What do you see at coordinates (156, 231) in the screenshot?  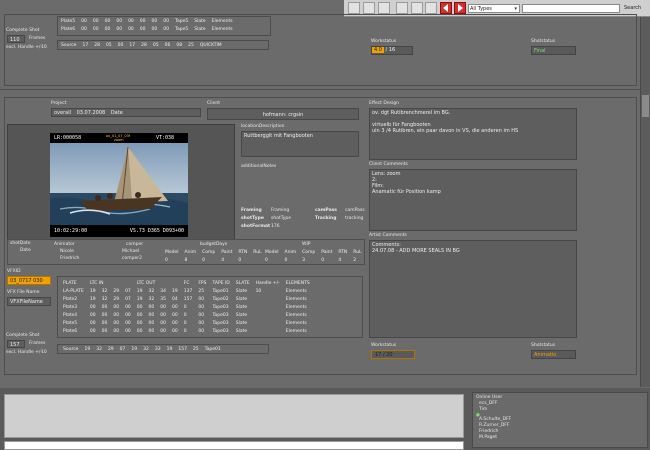 I see `timecode-bottom-right: VS.73 D365 D093+00` at bounding box center [156, 231].